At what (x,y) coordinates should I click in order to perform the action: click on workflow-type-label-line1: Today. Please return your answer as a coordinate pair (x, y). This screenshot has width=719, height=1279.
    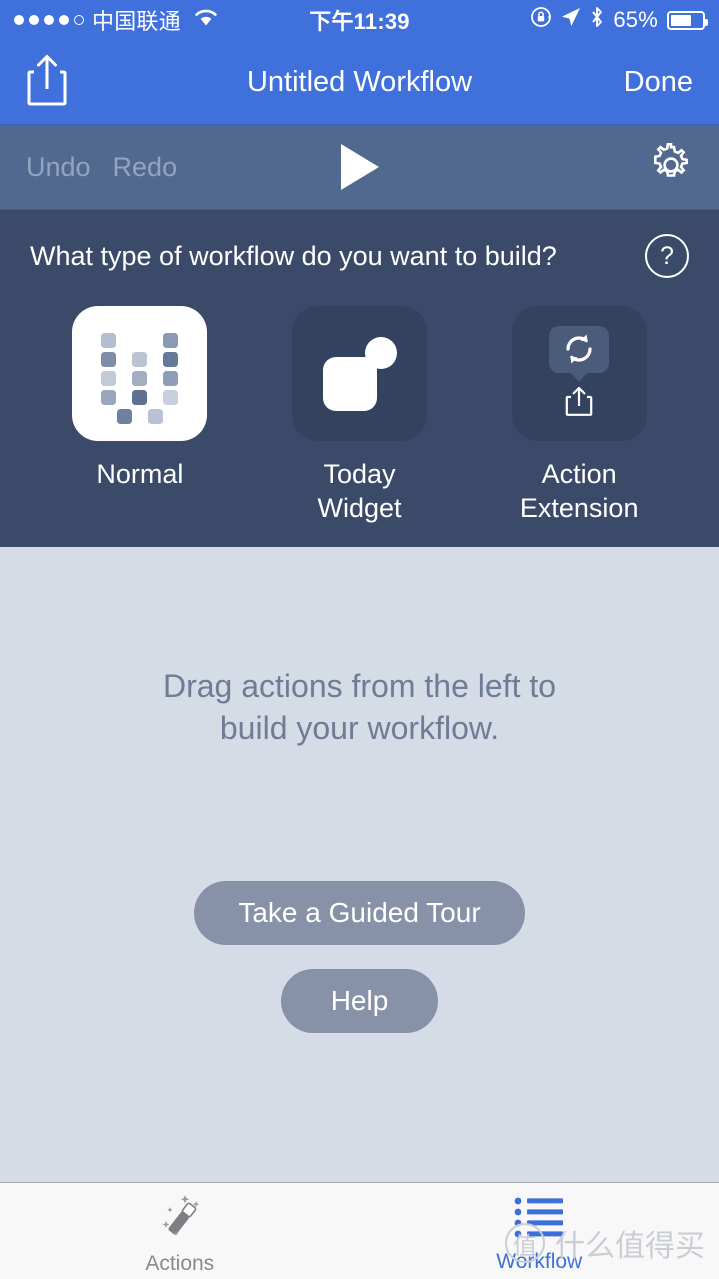
    Looking at the image, I should click on (359, 474).